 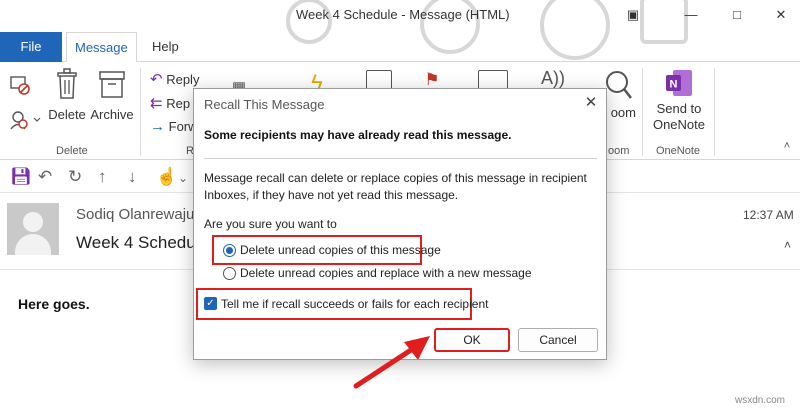 I want to click on annotation-arrow-icon, so click(x=391, y=362).